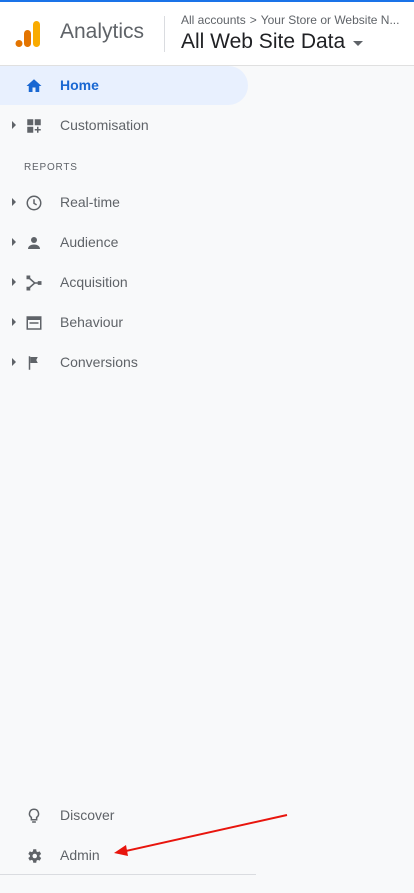 Image resolution: width=414 pixels, height=893 pixels. Describe the element at coordinates (29, 34) in the screenshot. I see `analytics-logo-icon` at that location.